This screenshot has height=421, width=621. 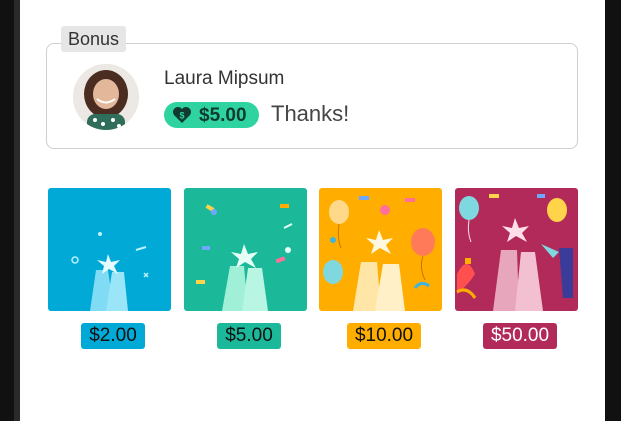 What do you see at coordinates (224, 78) in the screenshot?
I see `user-name: Laura Mipsum` at bounding box center [224, 78].